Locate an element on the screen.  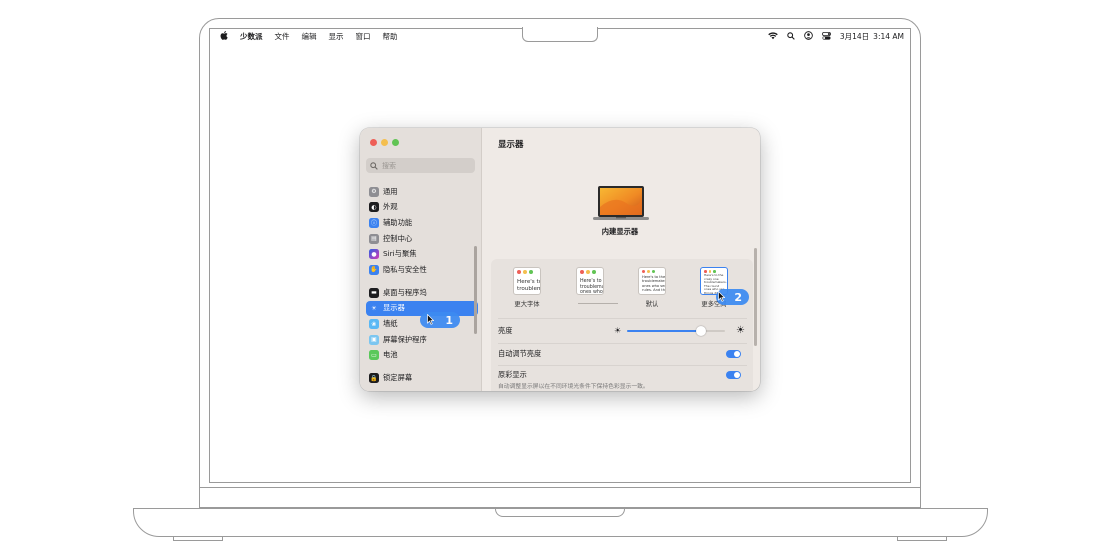
sidebar-item-label: 外观 is located at coordinates (390, 207).